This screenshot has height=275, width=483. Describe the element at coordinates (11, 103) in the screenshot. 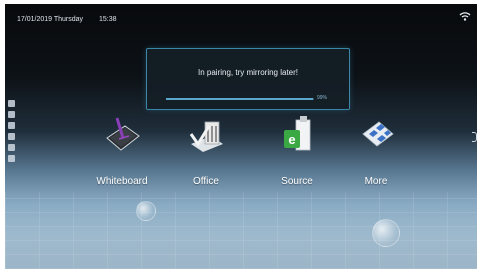

I see `left-toolbar-home-icon` at that location.